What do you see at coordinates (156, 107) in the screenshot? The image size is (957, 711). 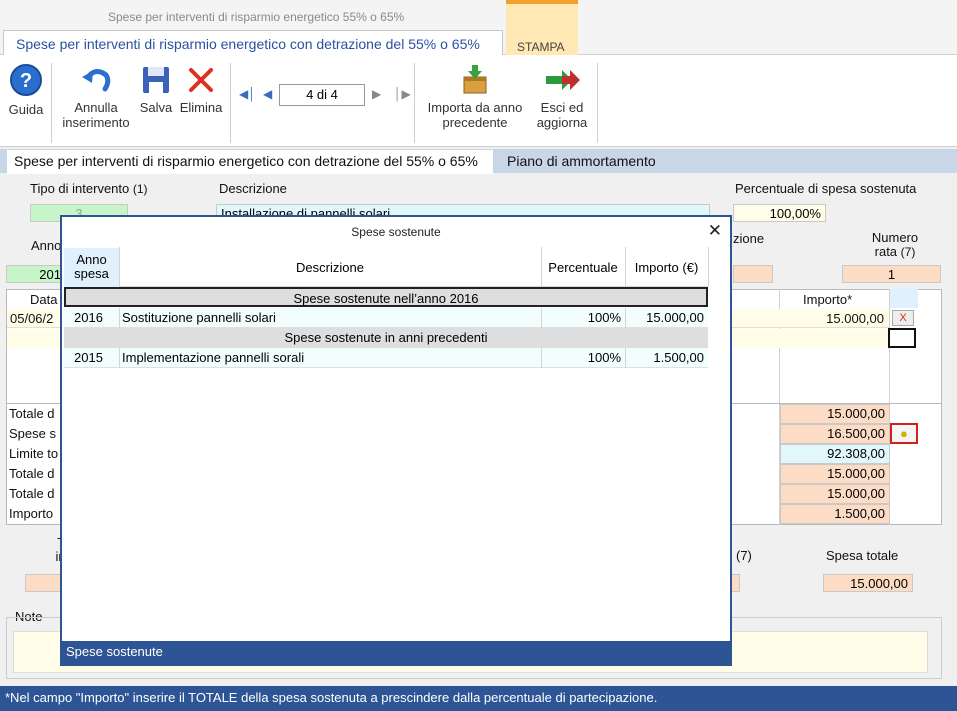 I see `salva-label: Salva` at bounding box center [156, 107].